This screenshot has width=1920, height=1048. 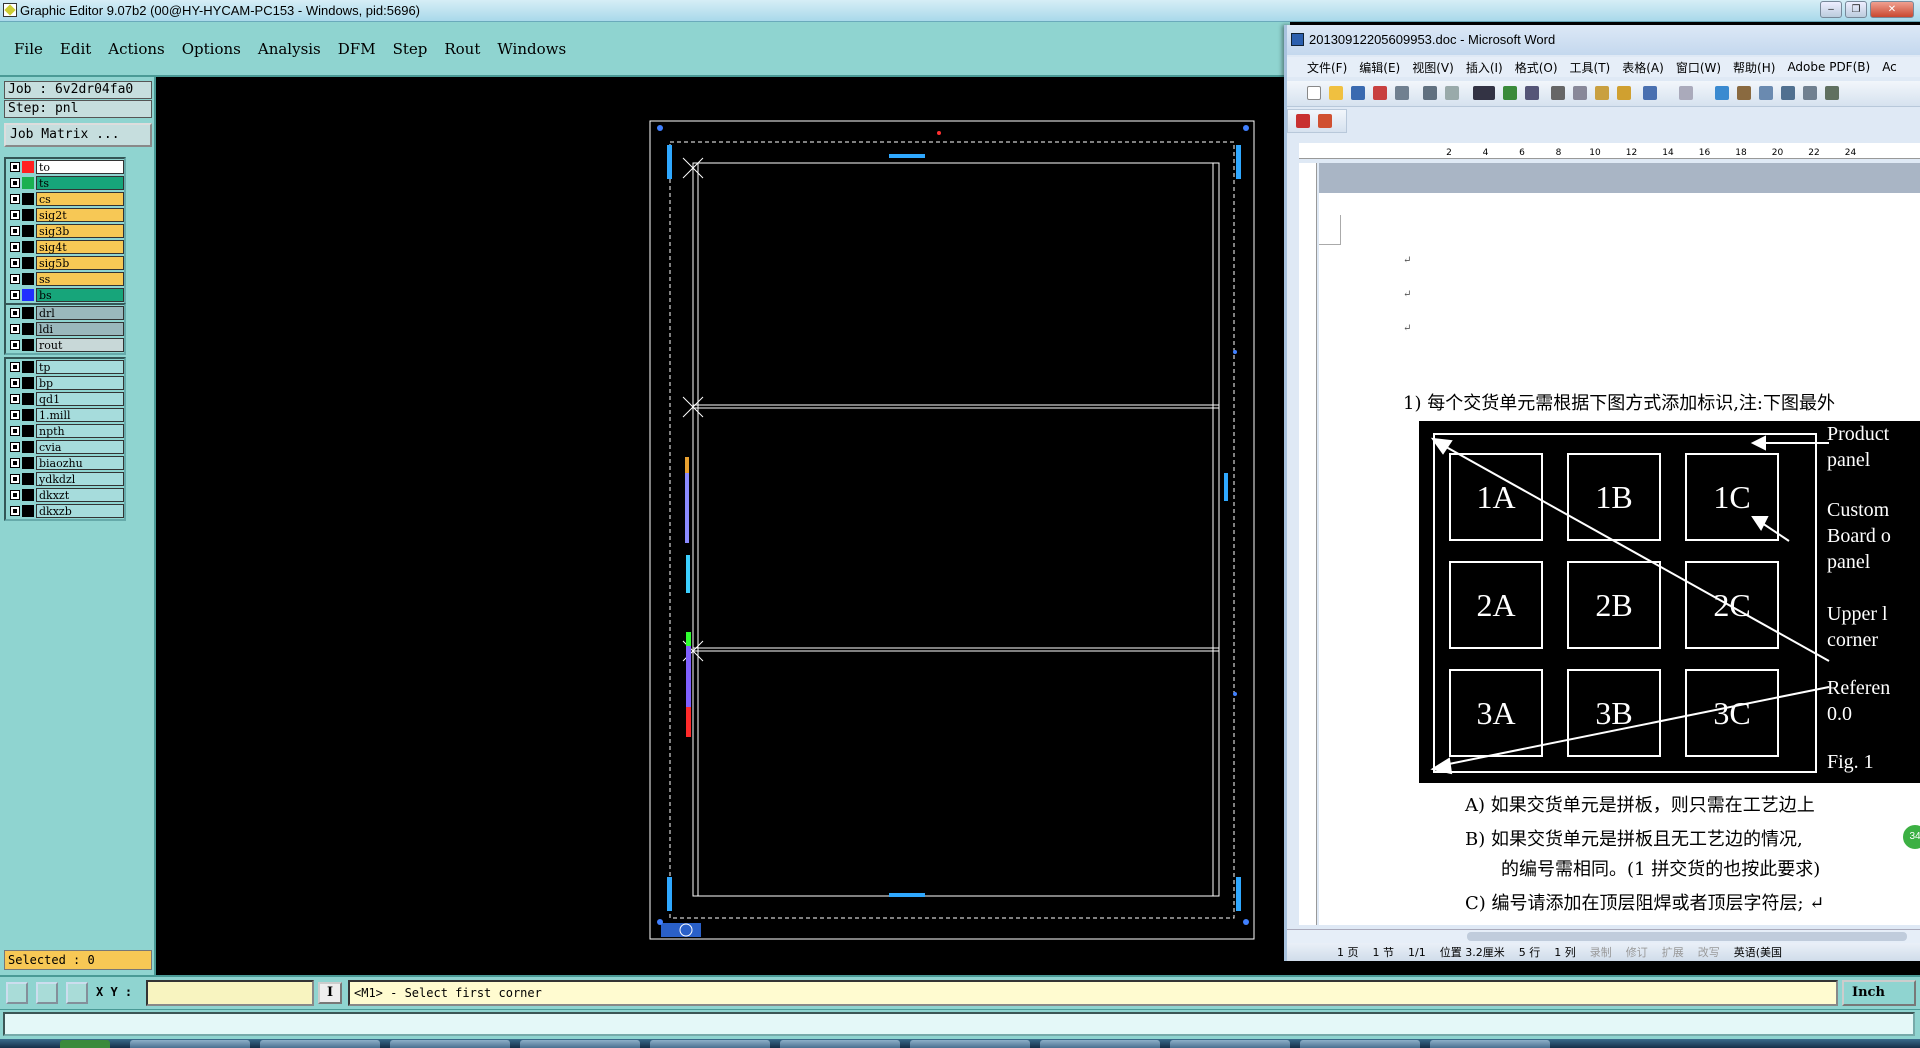 What do you see at coordinates (80, 345) in the screenshot?
I see `layer-name: rout` at bounding box center [80, 345].